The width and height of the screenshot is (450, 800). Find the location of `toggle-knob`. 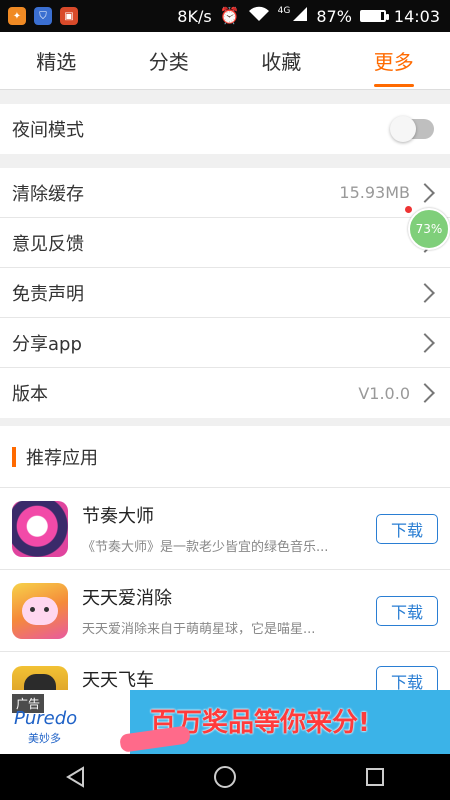

toggle-knob is located at coordinates (403, 129).